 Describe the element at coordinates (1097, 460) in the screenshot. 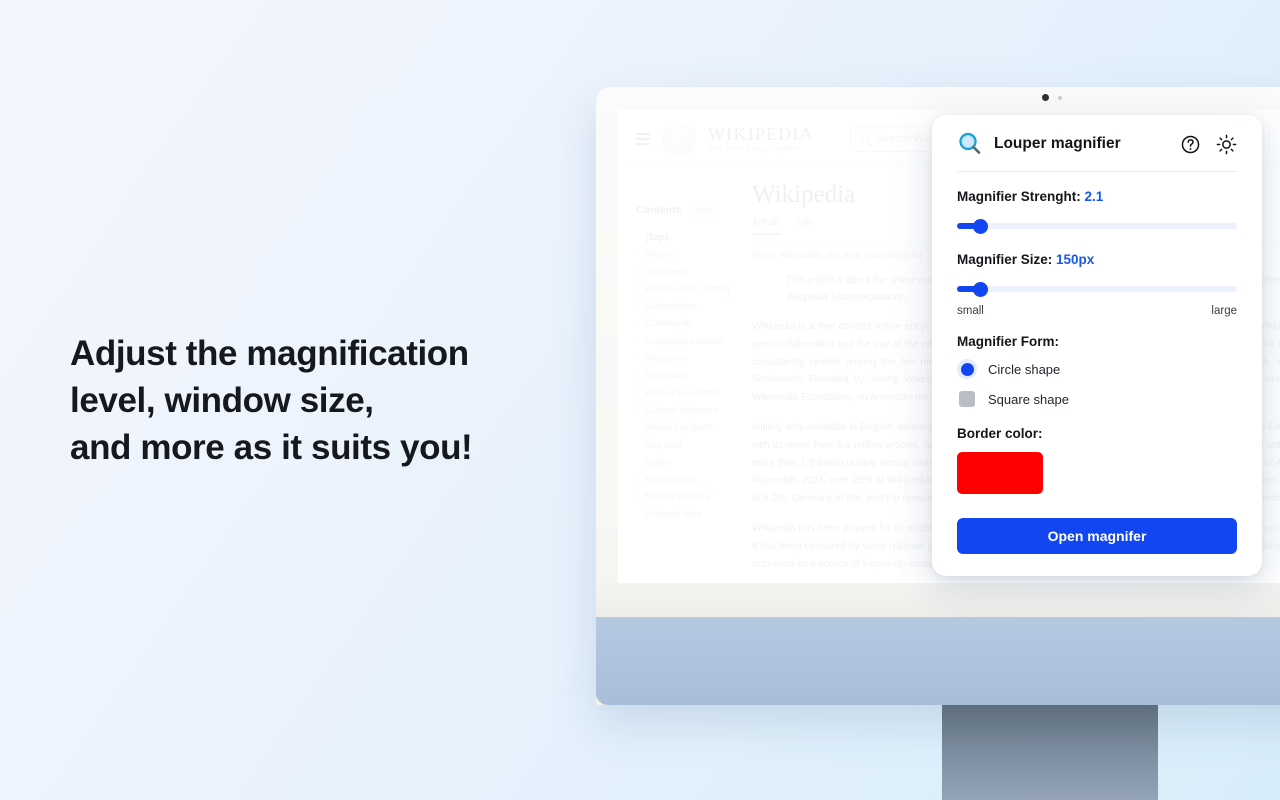

I see `border-color-section: Border color:` at that location.